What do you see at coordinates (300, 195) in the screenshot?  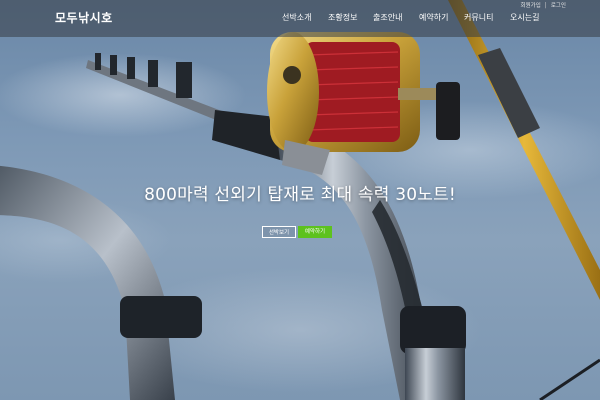 I see `hero-headline: 800마력 선외기 탑재로 최대 속력 30노트!` at bounding box center [300, 195].